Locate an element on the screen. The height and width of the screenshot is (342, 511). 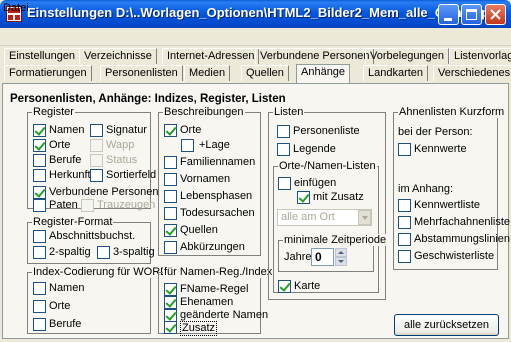
zweispaltig-checkbox is located at coordinates (39, 252).